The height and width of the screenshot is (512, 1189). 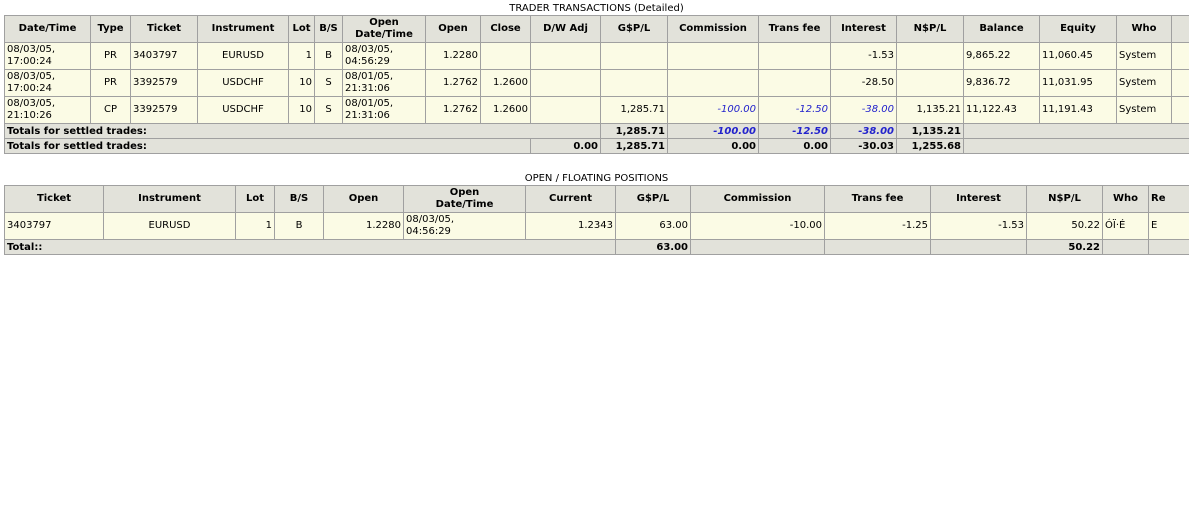 I want to click on table-cell: -1.25, so click(x=877, y=226).